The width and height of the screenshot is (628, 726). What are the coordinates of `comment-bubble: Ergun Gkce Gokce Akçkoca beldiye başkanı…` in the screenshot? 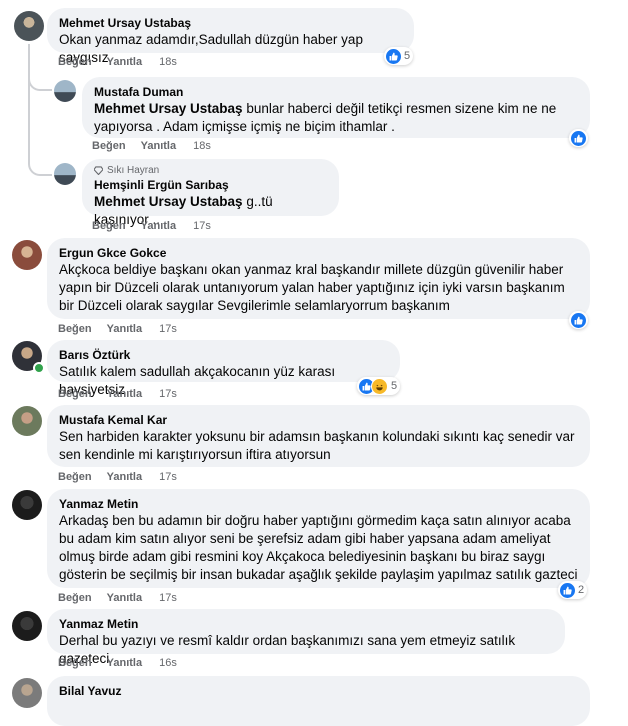 It's located at (318, 278).